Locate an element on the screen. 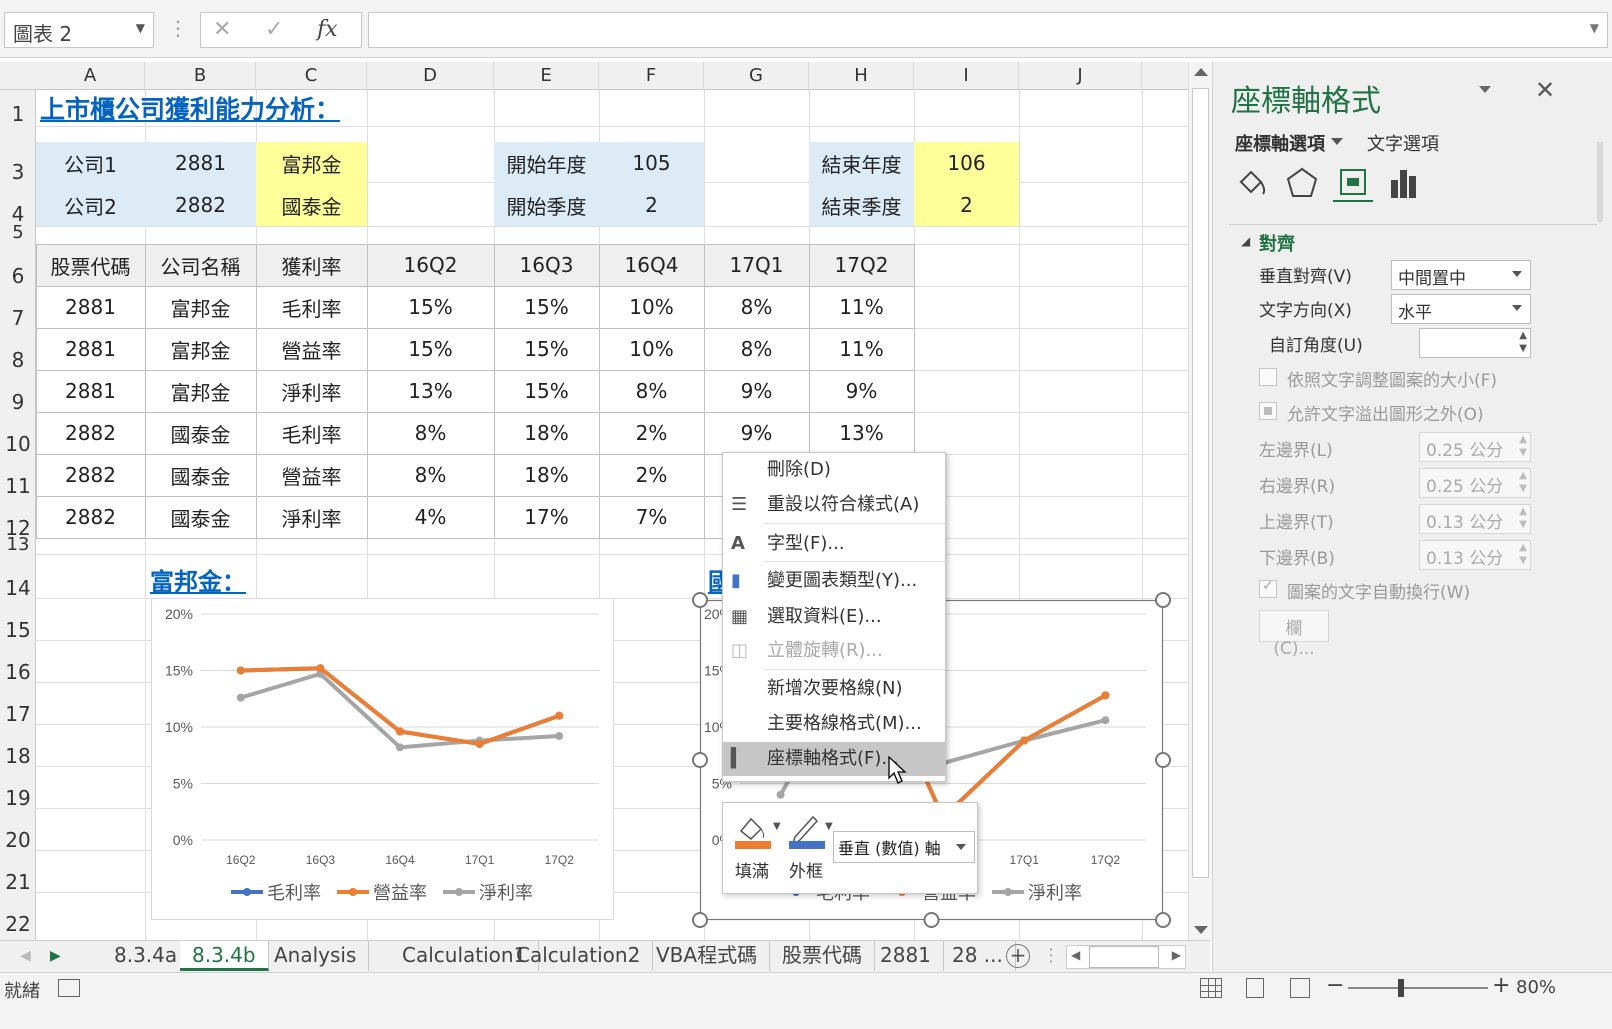 This screenshot has height=1029, width=1612. horizontal-scrollbar: ◀ ▶ is located at coordinates (1126, 957).